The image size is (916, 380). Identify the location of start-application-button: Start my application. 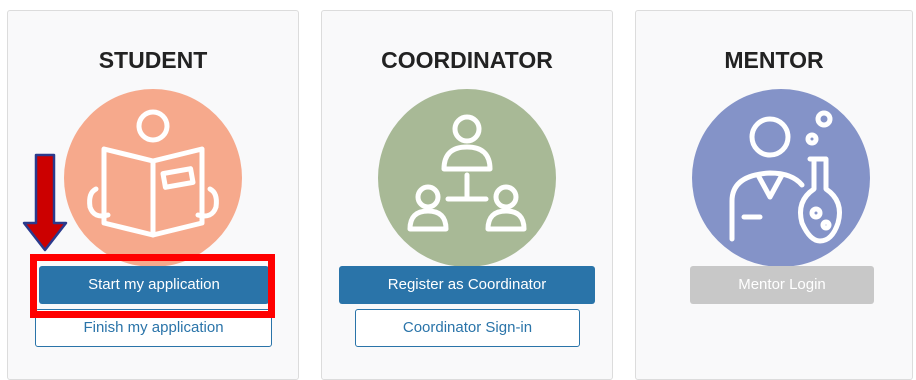
(154, 285).